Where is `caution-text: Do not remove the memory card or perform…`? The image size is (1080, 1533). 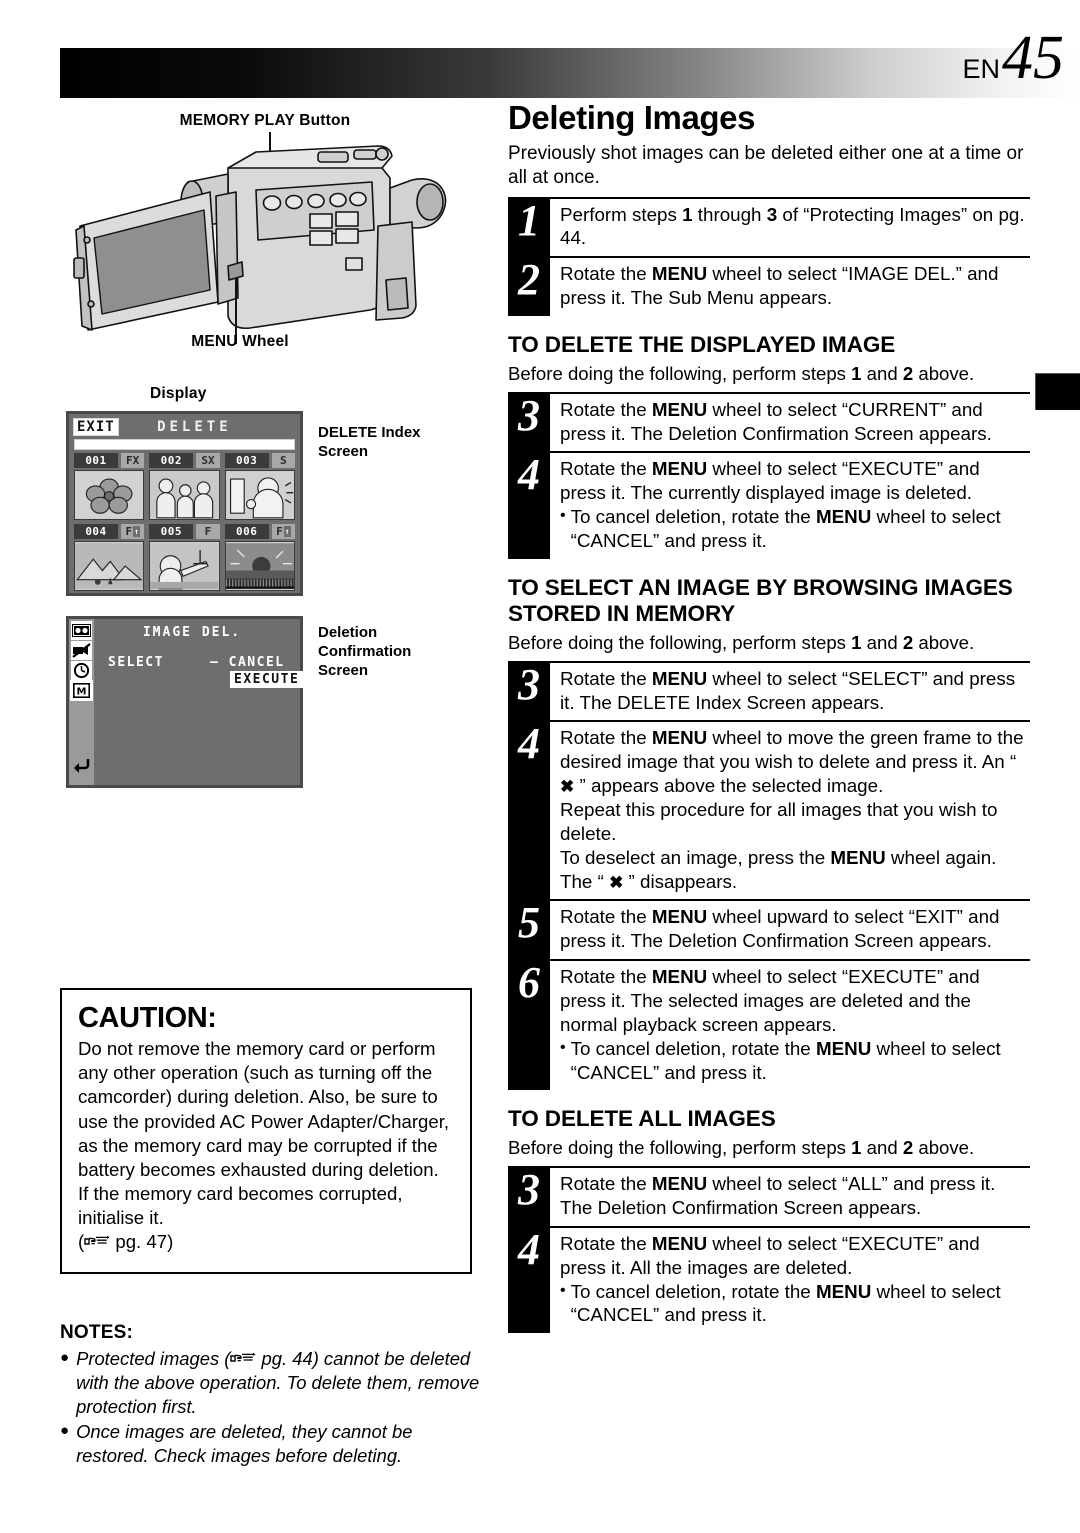
caution-text: Do not remove the memory card or perform… is located at coordinates (264, 1133).